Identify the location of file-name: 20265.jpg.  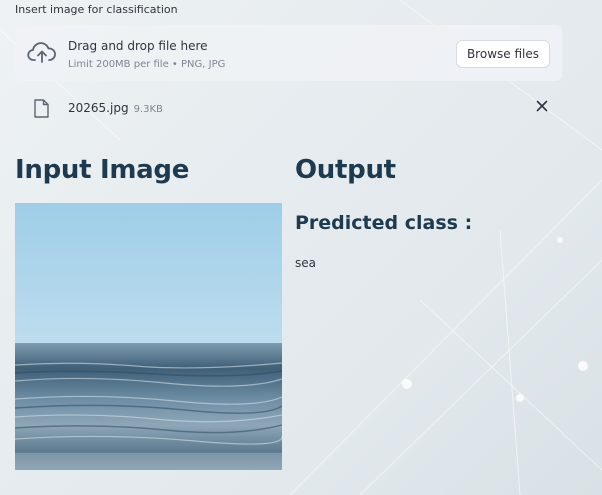
(98, 108).